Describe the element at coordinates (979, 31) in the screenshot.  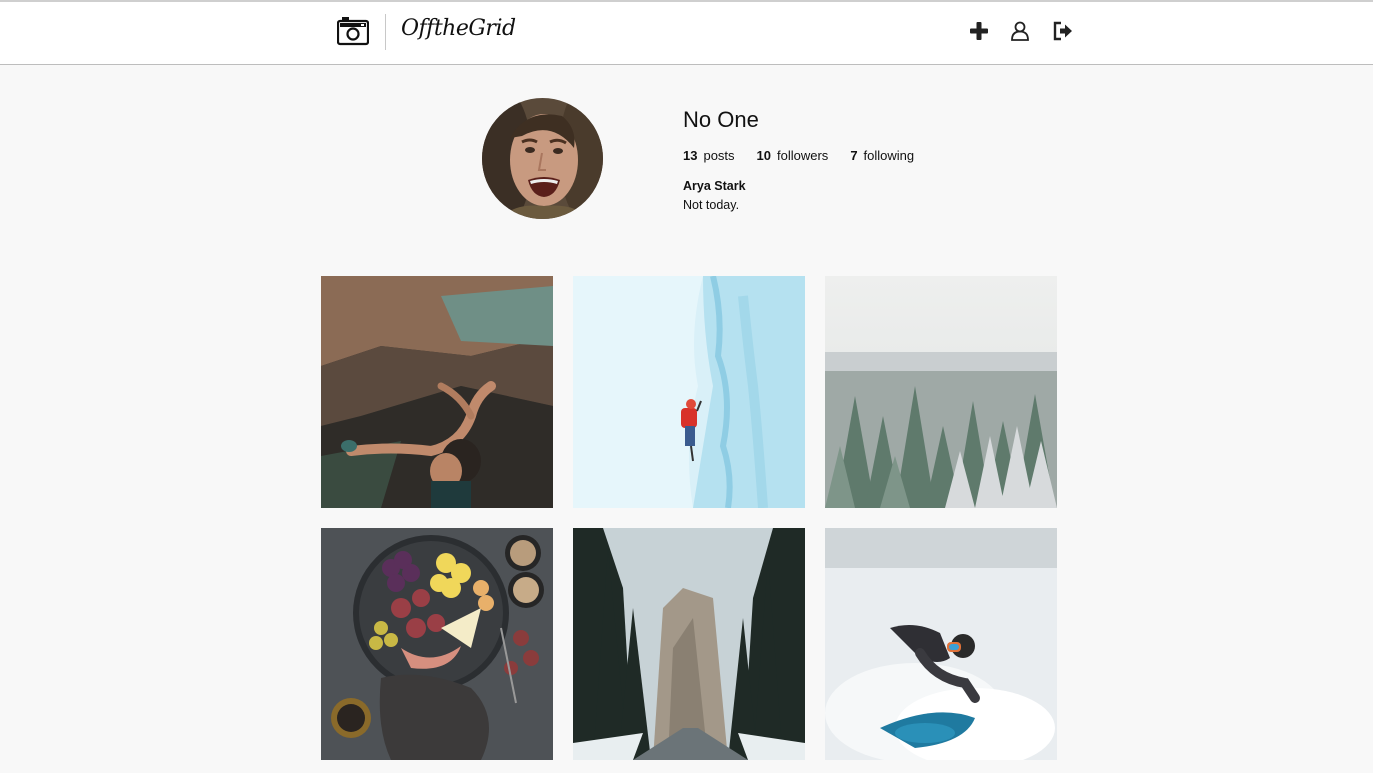
I see `plus-icon` at that location.